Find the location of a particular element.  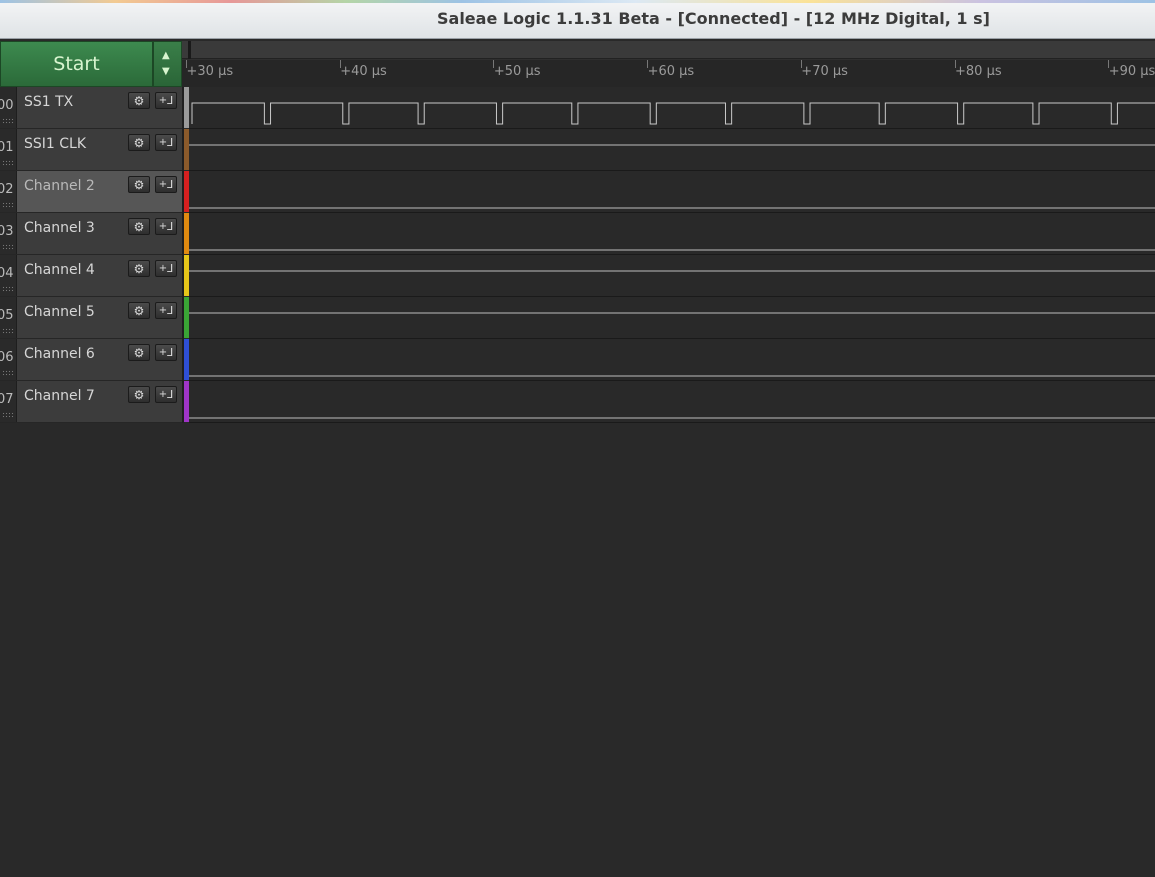

channel-row: 07 Channel 7 ⚙ +⅃ is located at coordinates (91, 402).